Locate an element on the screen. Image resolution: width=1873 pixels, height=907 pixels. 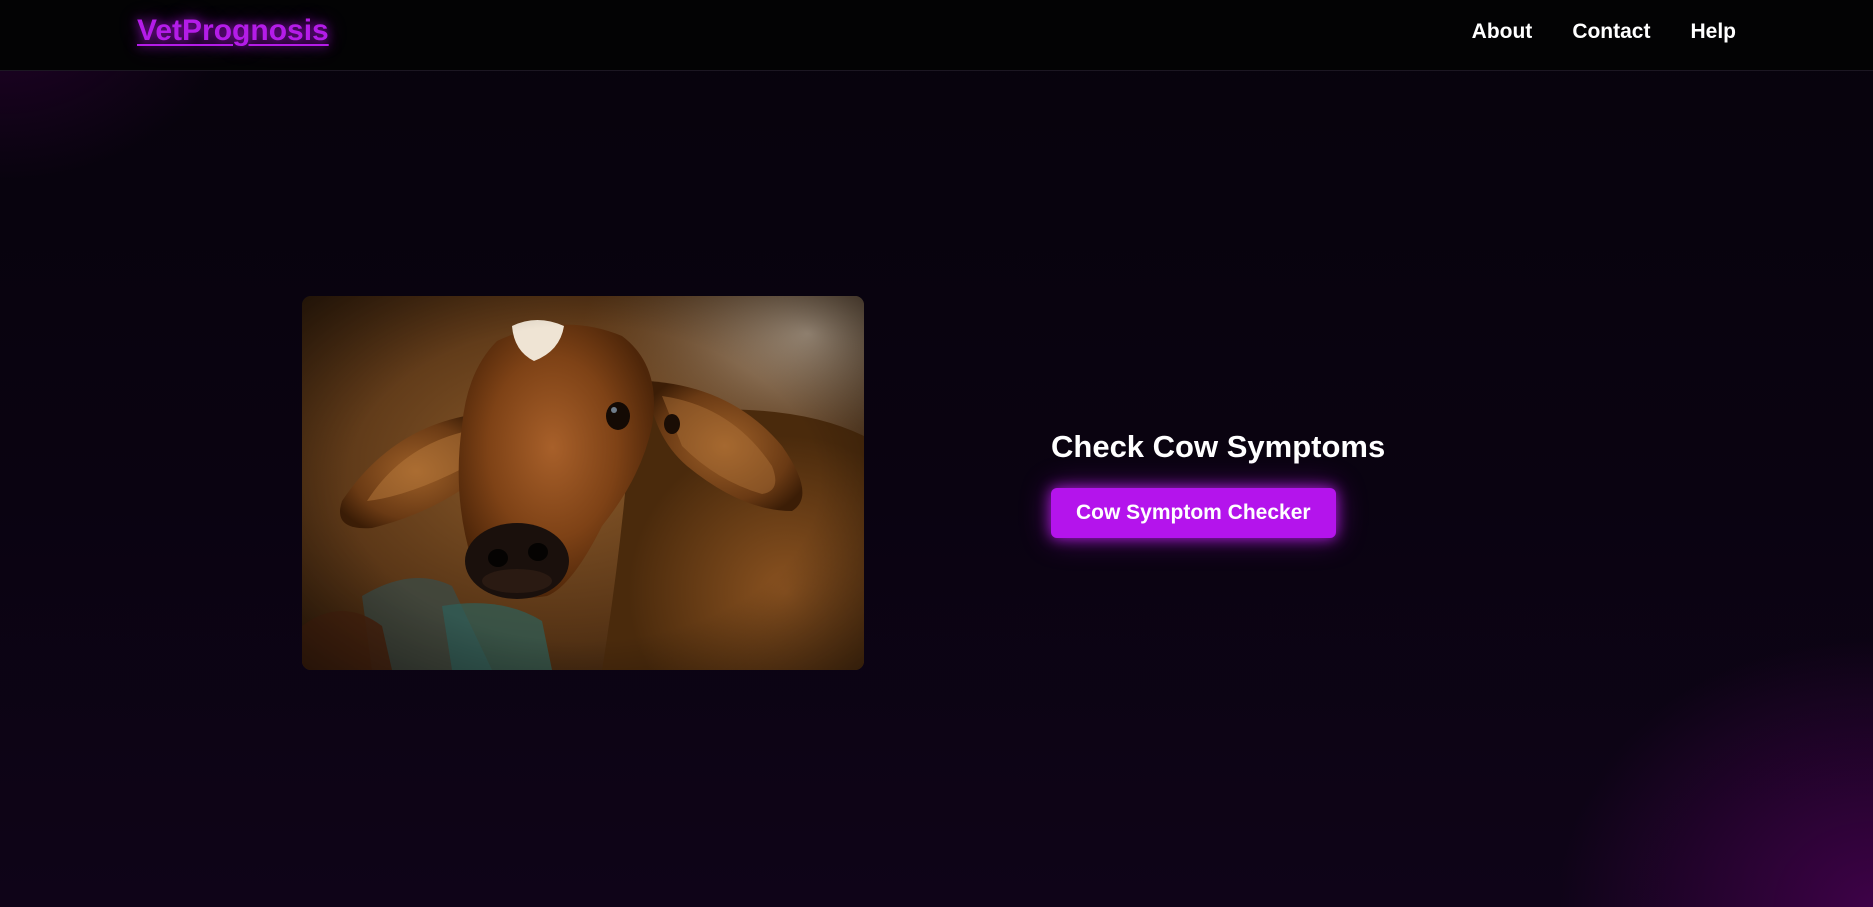
nav-link-help: Help is located at coordinates (1713, 32).